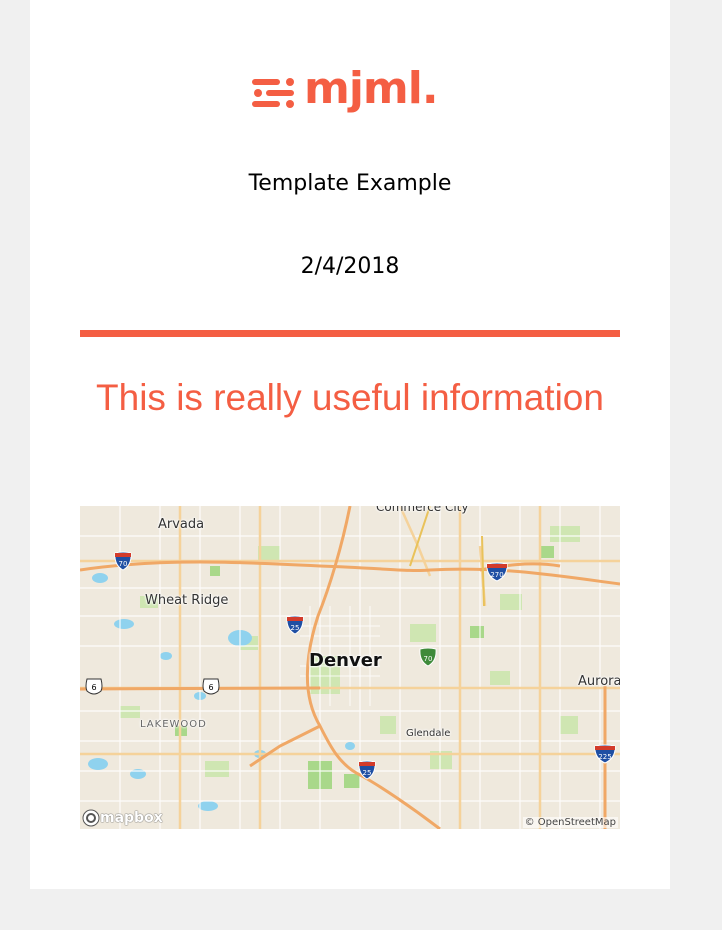  I want to click on shield-i25-north-label: 25, so click(295, 628).